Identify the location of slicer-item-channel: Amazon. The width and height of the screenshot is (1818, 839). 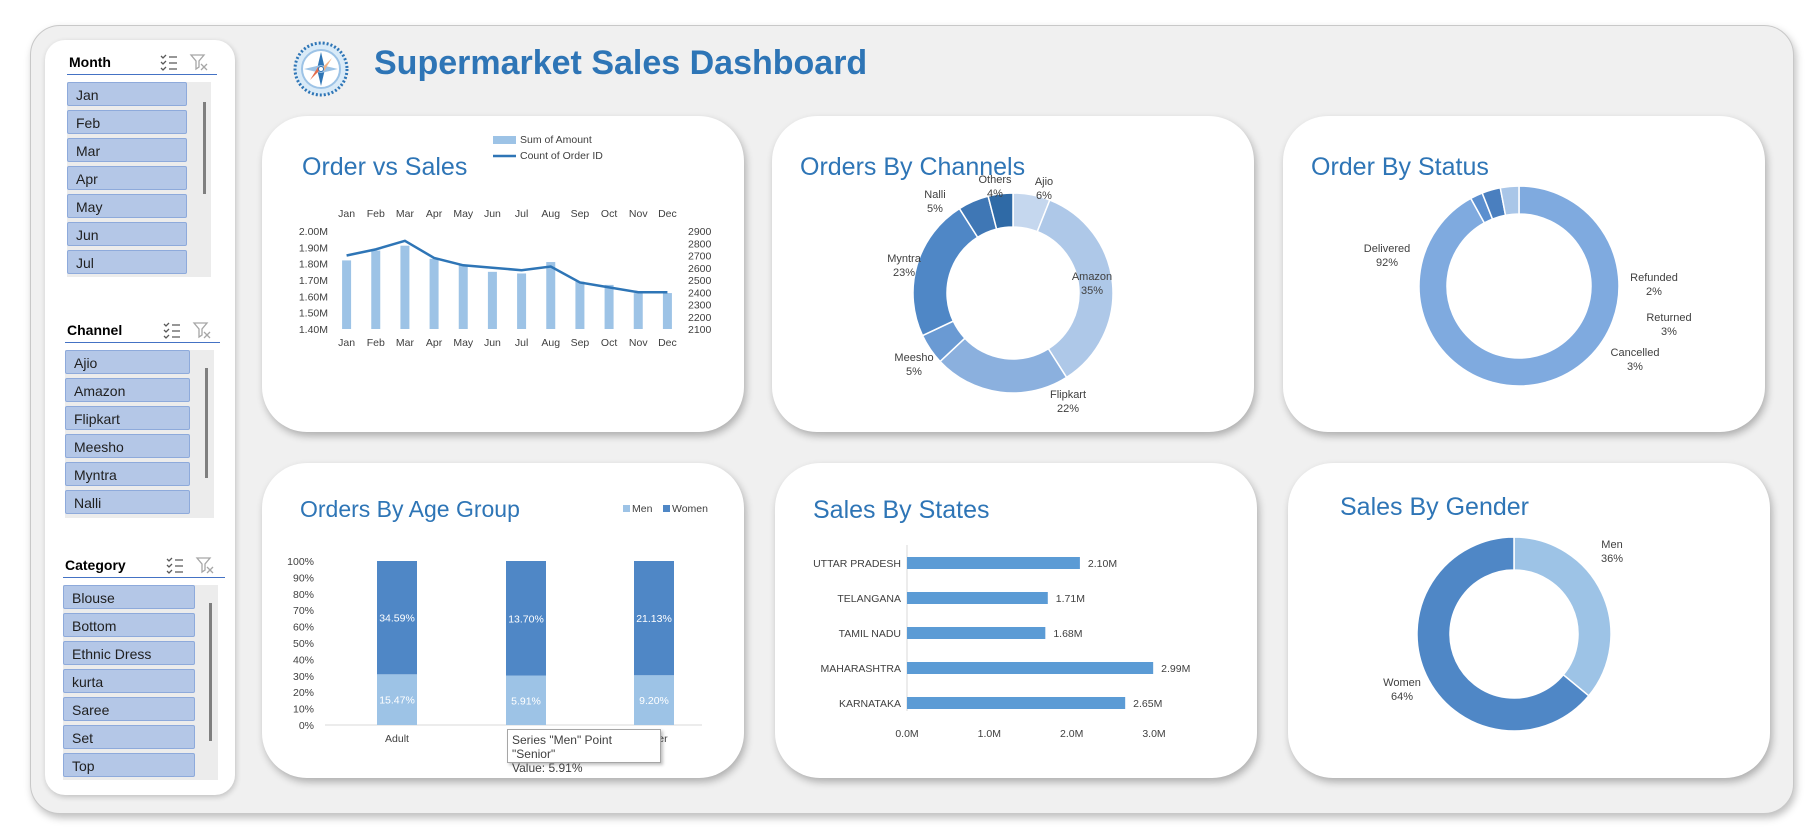
(127, 390).